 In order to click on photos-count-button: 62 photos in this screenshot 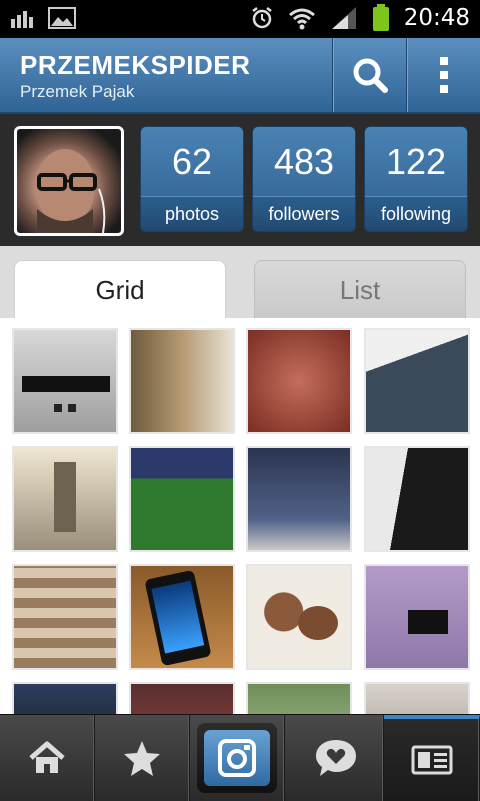, I will do `click(192, 179)`.